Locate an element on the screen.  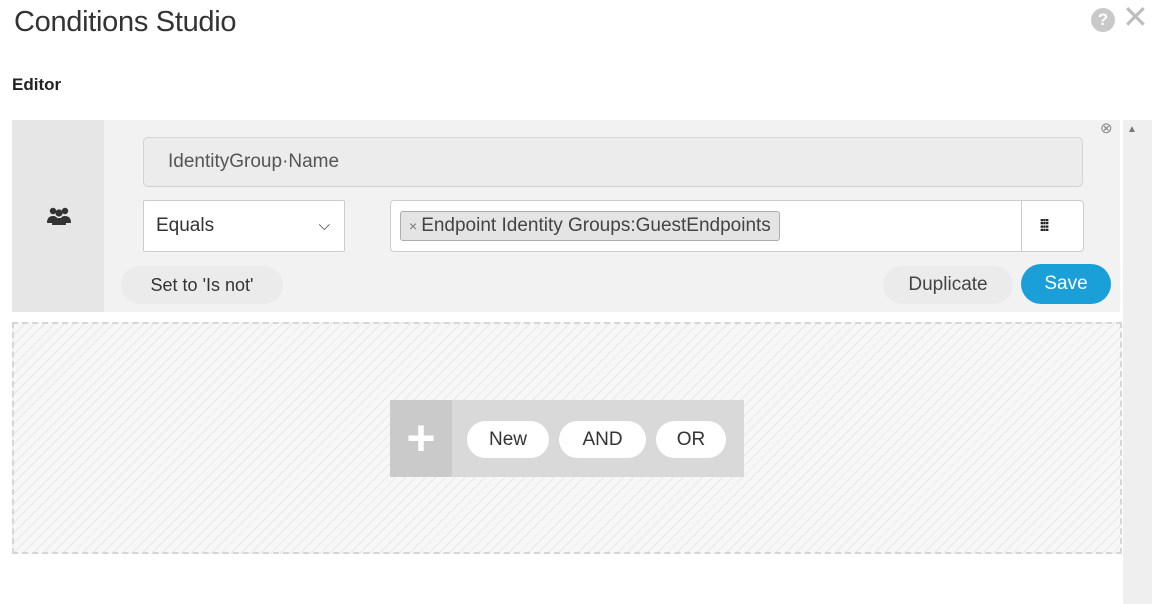
collapse-icon: ▲ is located at coordinates (1132, 129).